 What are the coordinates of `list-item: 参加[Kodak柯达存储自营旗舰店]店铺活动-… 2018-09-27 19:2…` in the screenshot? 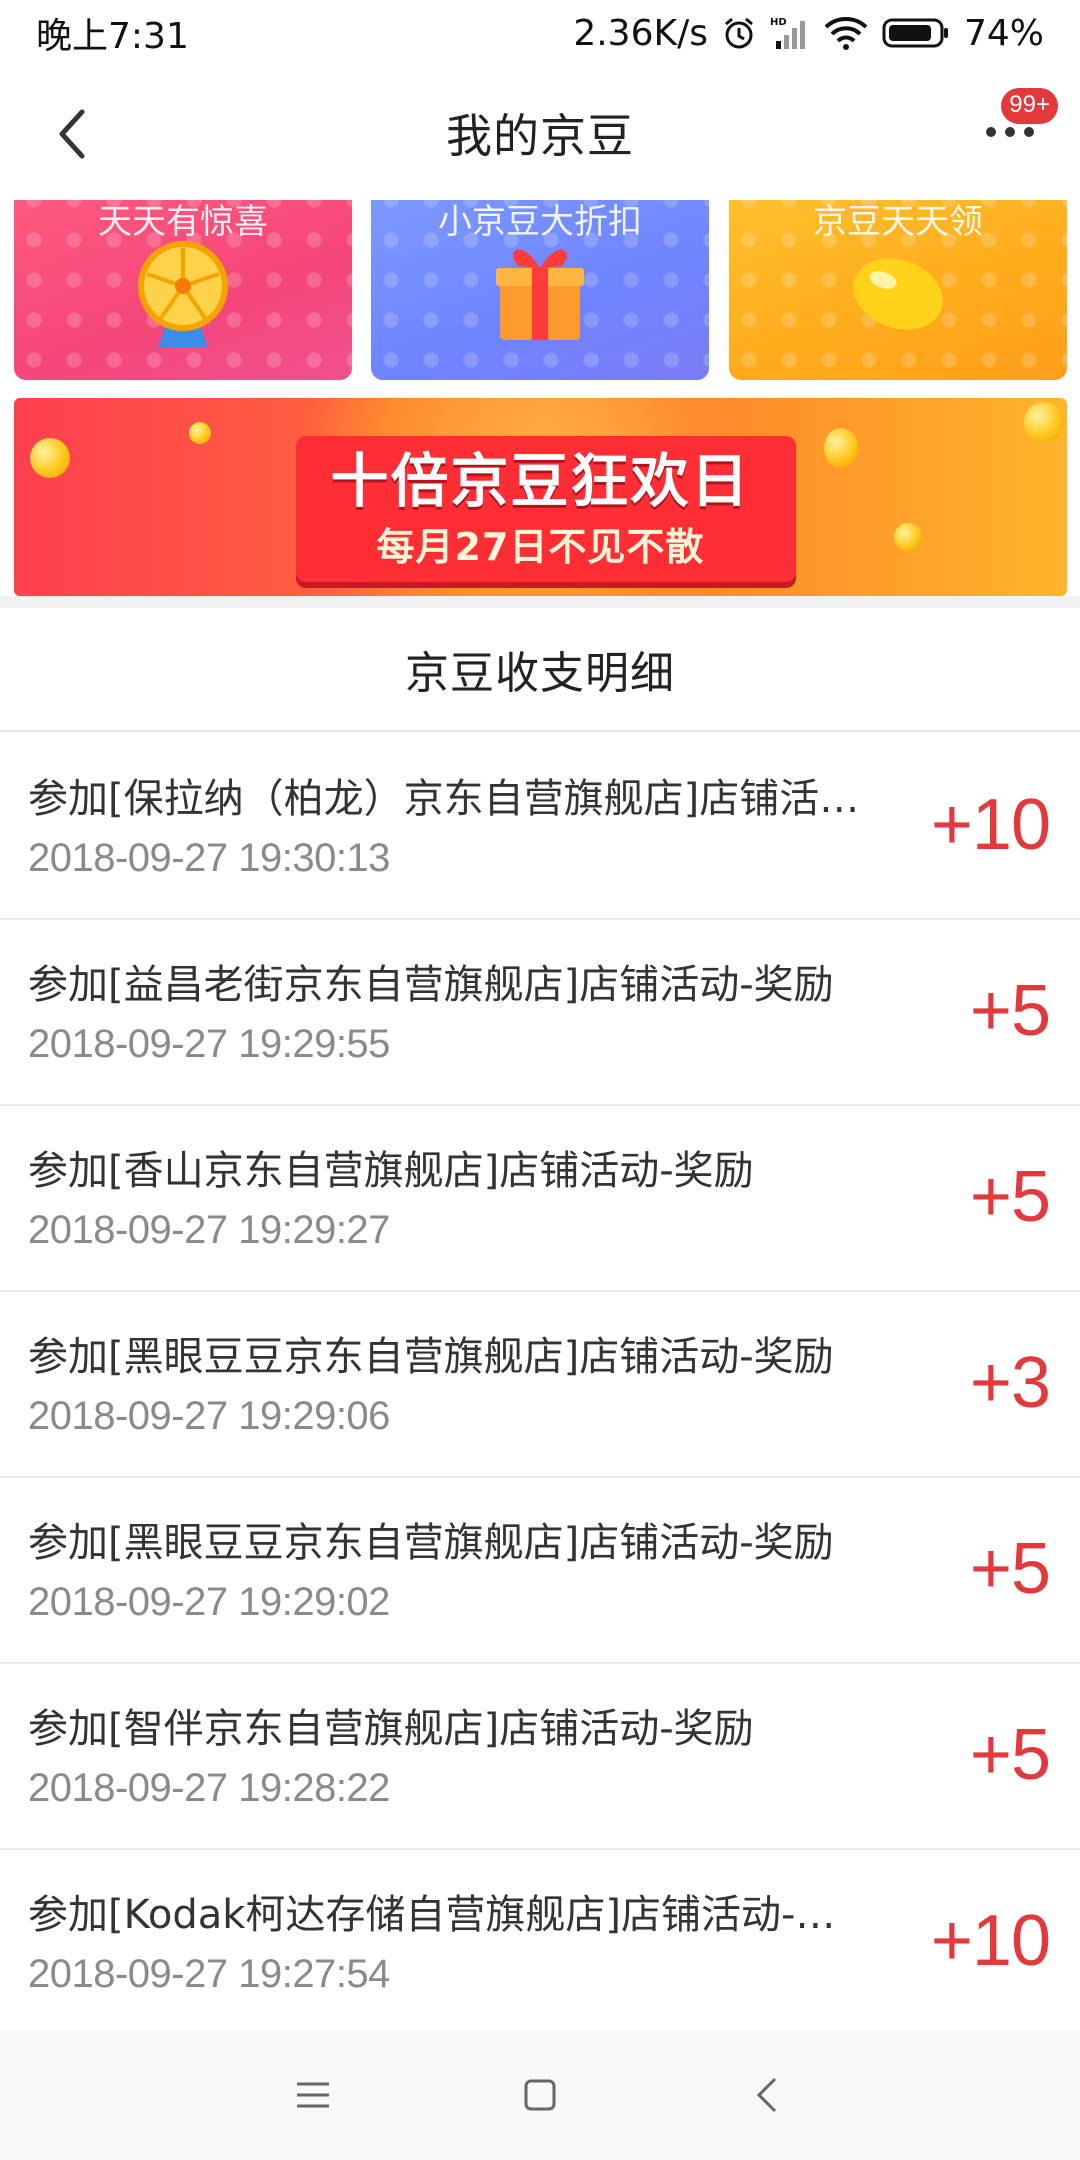 It's located at (540, 1943).